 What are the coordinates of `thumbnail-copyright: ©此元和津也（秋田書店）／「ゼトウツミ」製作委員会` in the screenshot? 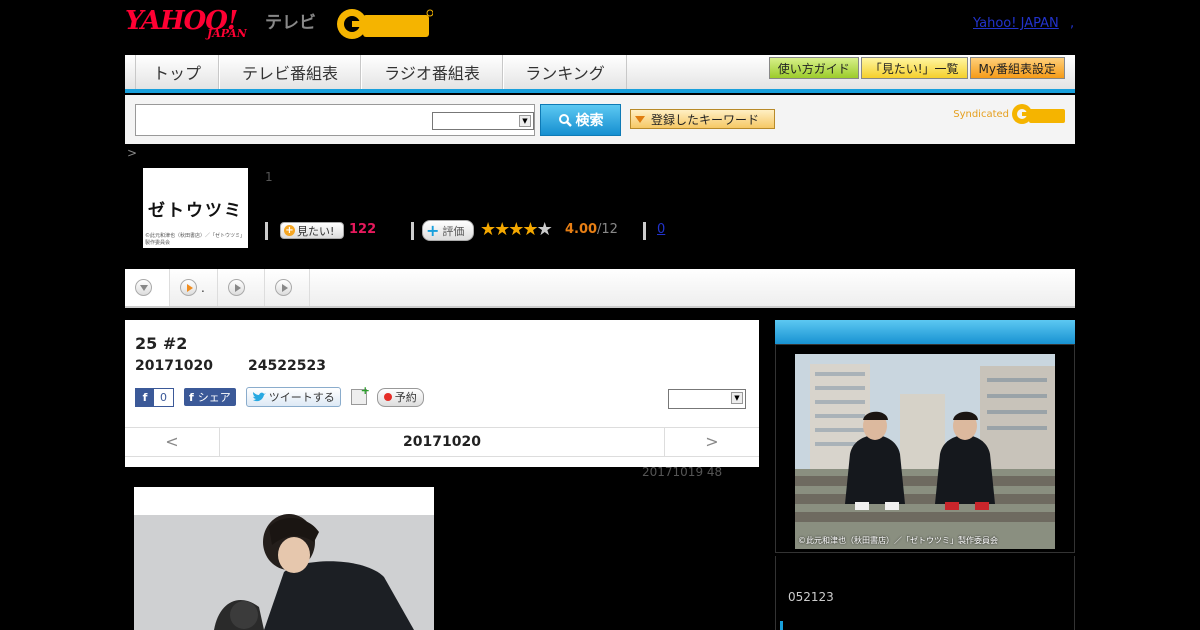 It's located at (195, 239).